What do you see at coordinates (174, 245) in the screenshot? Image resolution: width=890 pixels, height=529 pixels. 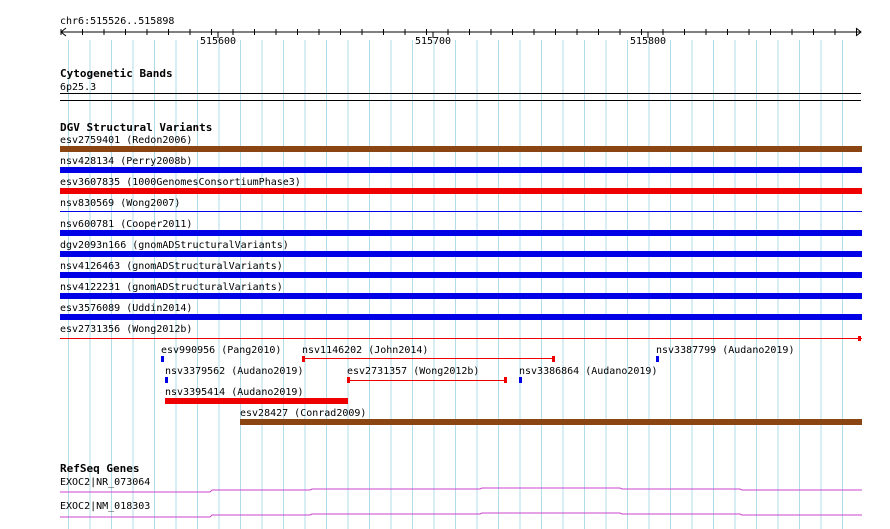 I see `feature-label: dgv2093n166 (gnomADStructuralVariants)` at bounding box center [174, 245].